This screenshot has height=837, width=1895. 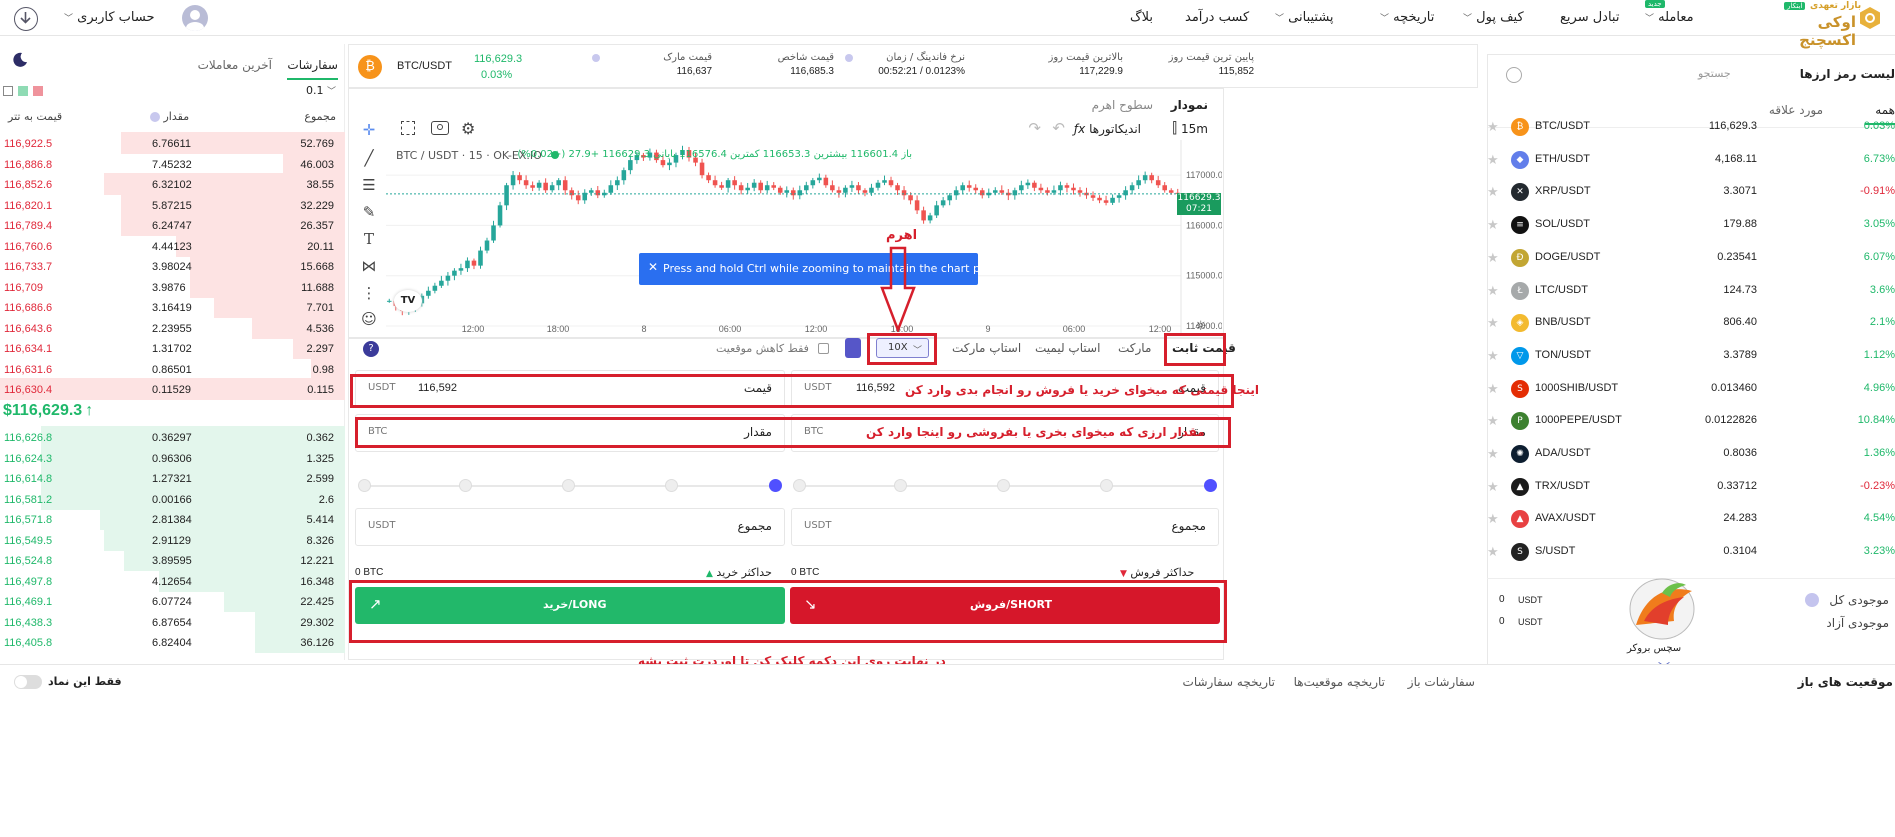 What do you see at coordinates (1520, 421) in the screenshot?
I see `coin-icon: P` at bounding box center [1520, 421].